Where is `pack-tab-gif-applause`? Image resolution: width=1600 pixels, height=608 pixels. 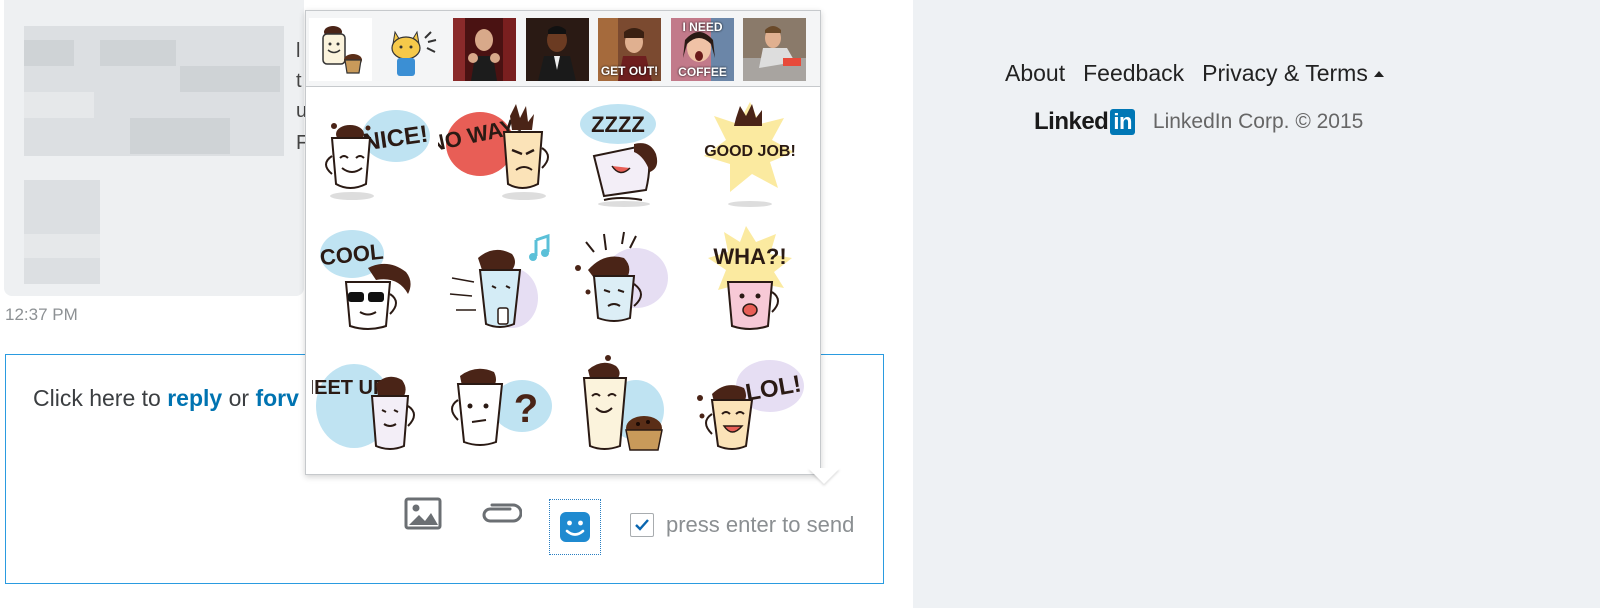
pack-tab-gif-applause is located at coordinates (557, 49).